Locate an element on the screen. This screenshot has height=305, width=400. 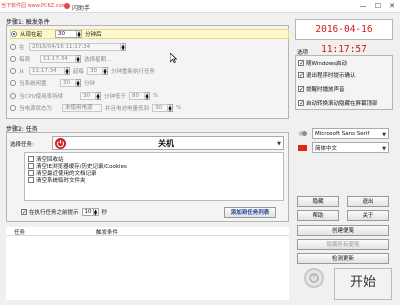
checkbox-auto-hide: ✓ is located at coordinates (301, 102).